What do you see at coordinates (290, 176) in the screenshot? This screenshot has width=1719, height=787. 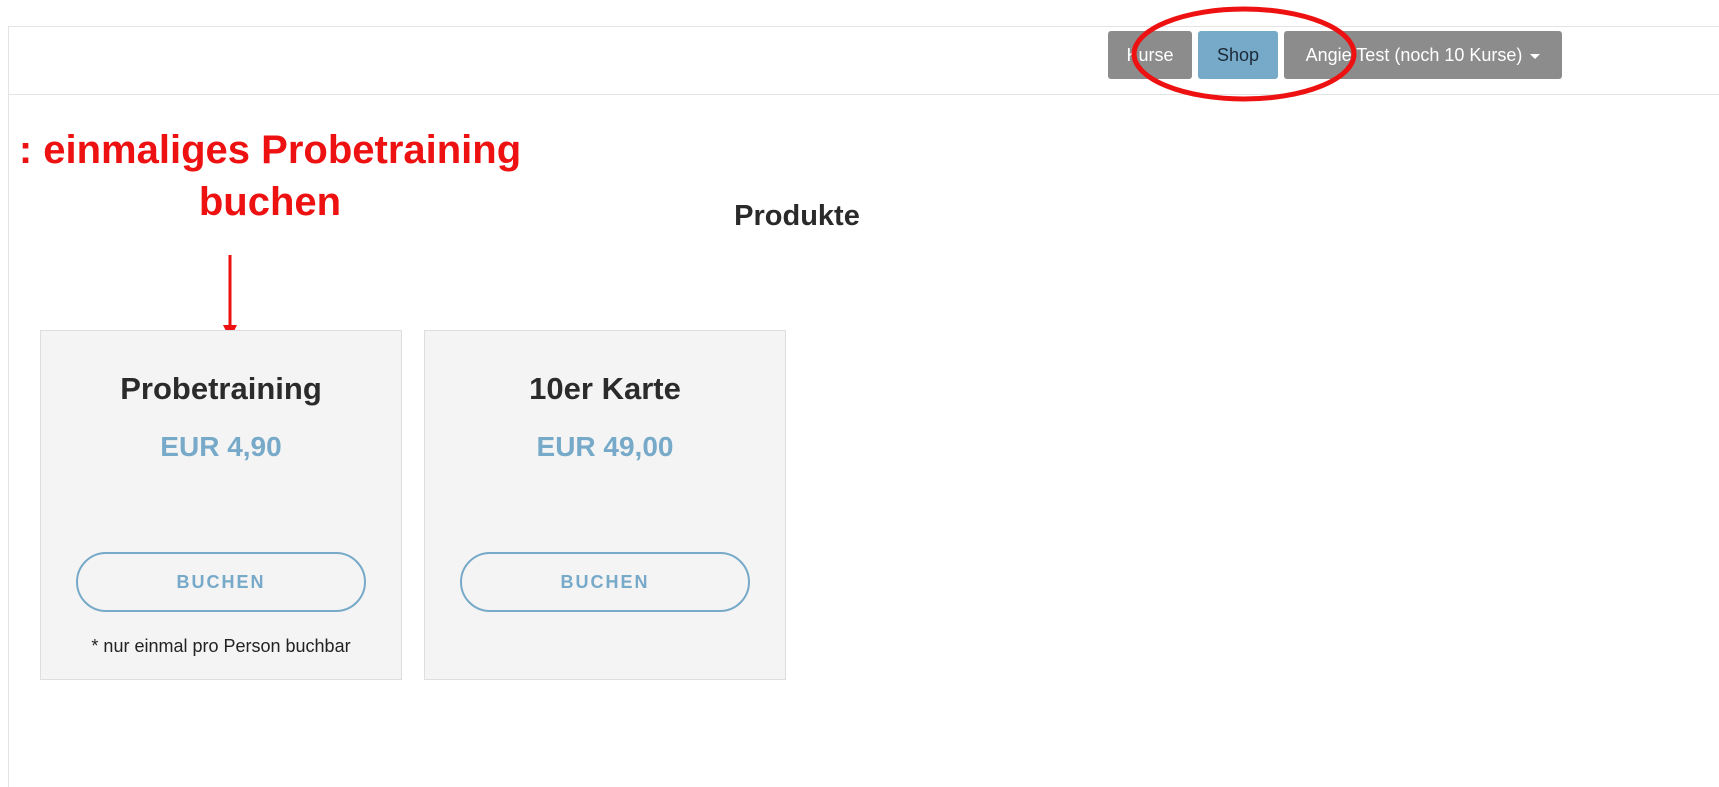 I see `annotation-text: : einmaliges Probetraining buchen` at bounding box center [290, 176].